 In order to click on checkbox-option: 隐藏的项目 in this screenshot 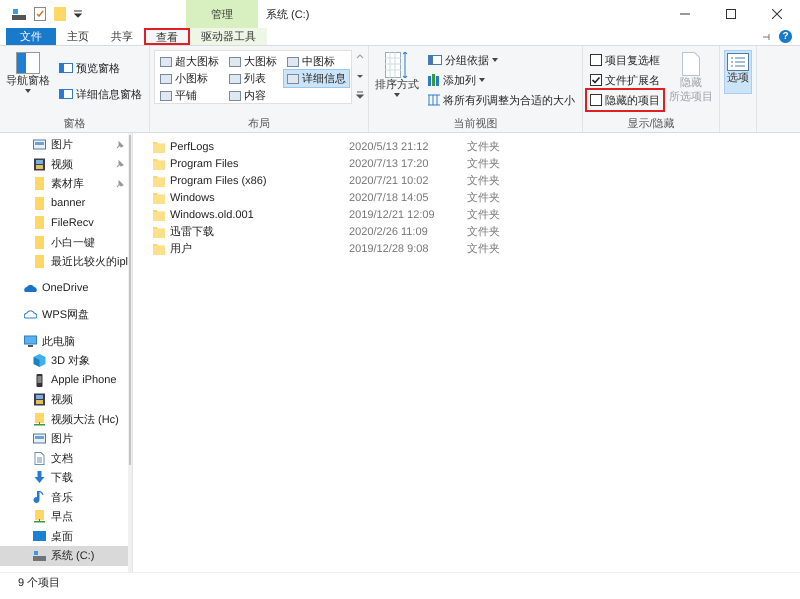, I will do `click(625, 100)`.